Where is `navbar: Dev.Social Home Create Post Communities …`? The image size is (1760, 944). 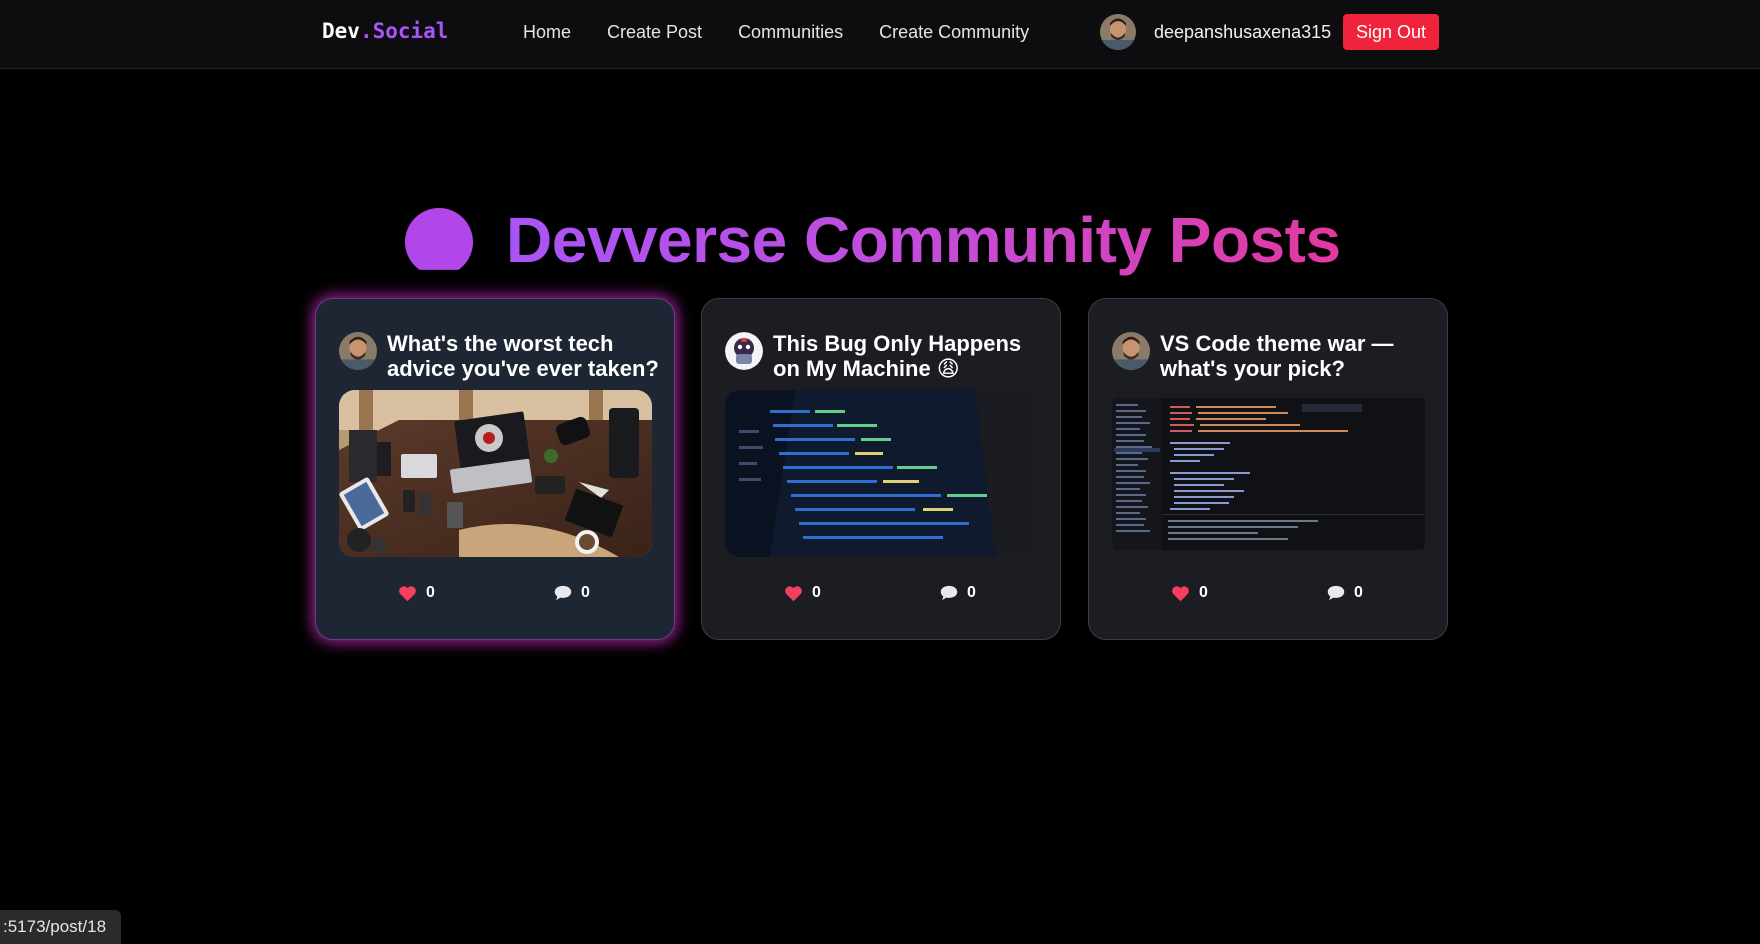
navbar: Dev.Social Home Create Post Communities … is located at coordinates (880, 34).